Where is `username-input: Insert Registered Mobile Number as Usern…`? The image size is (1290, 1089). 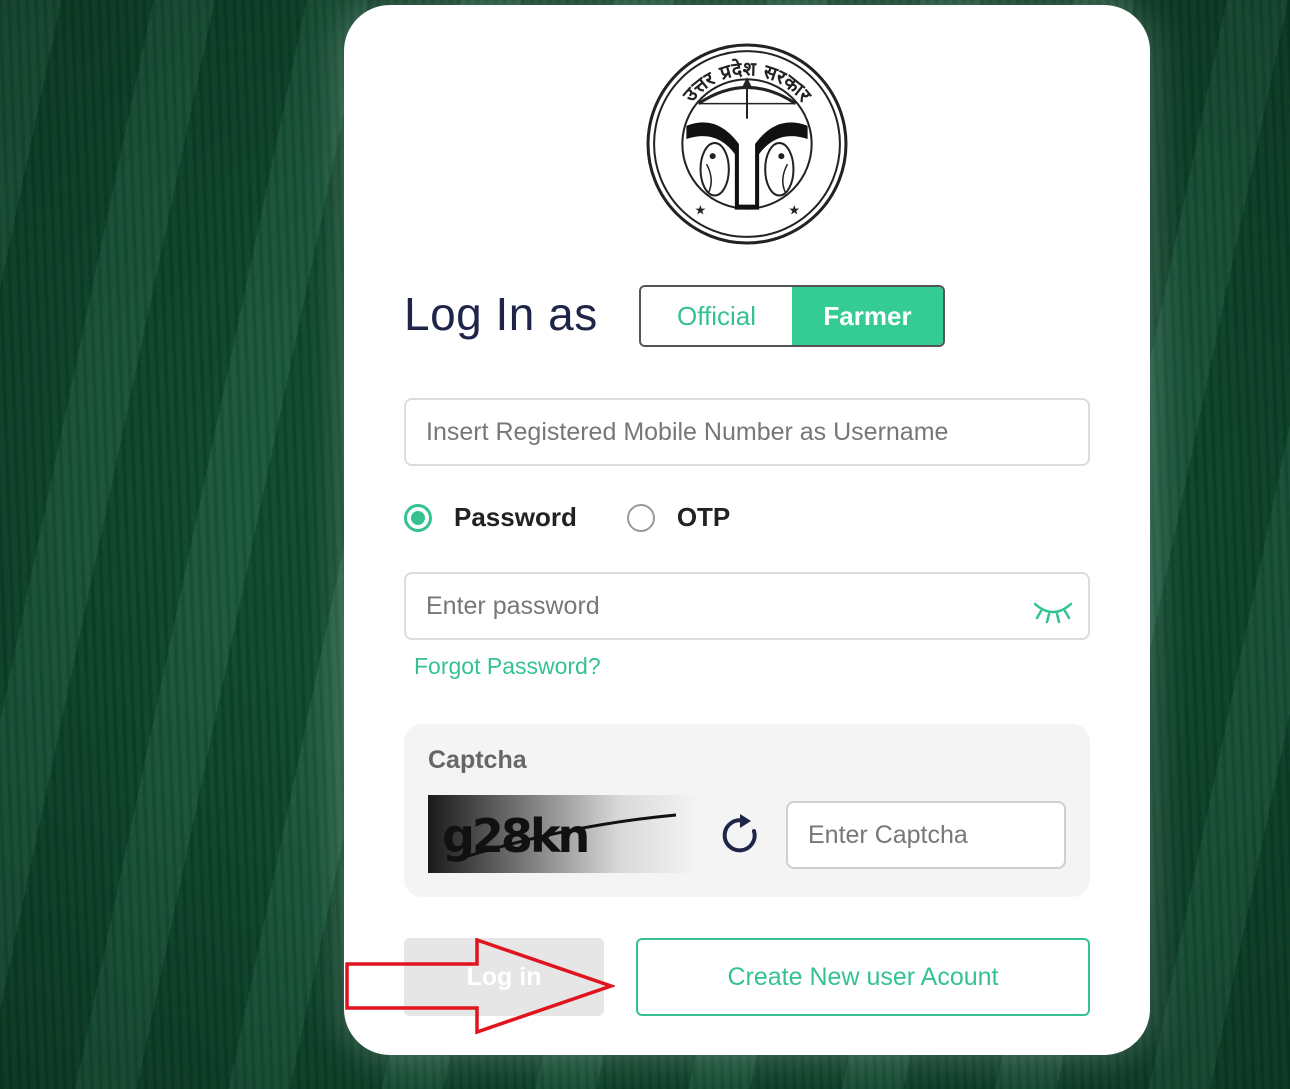 username-input: Insert Registered Mobile Number as Usern… is located at coordinates (747, 432).